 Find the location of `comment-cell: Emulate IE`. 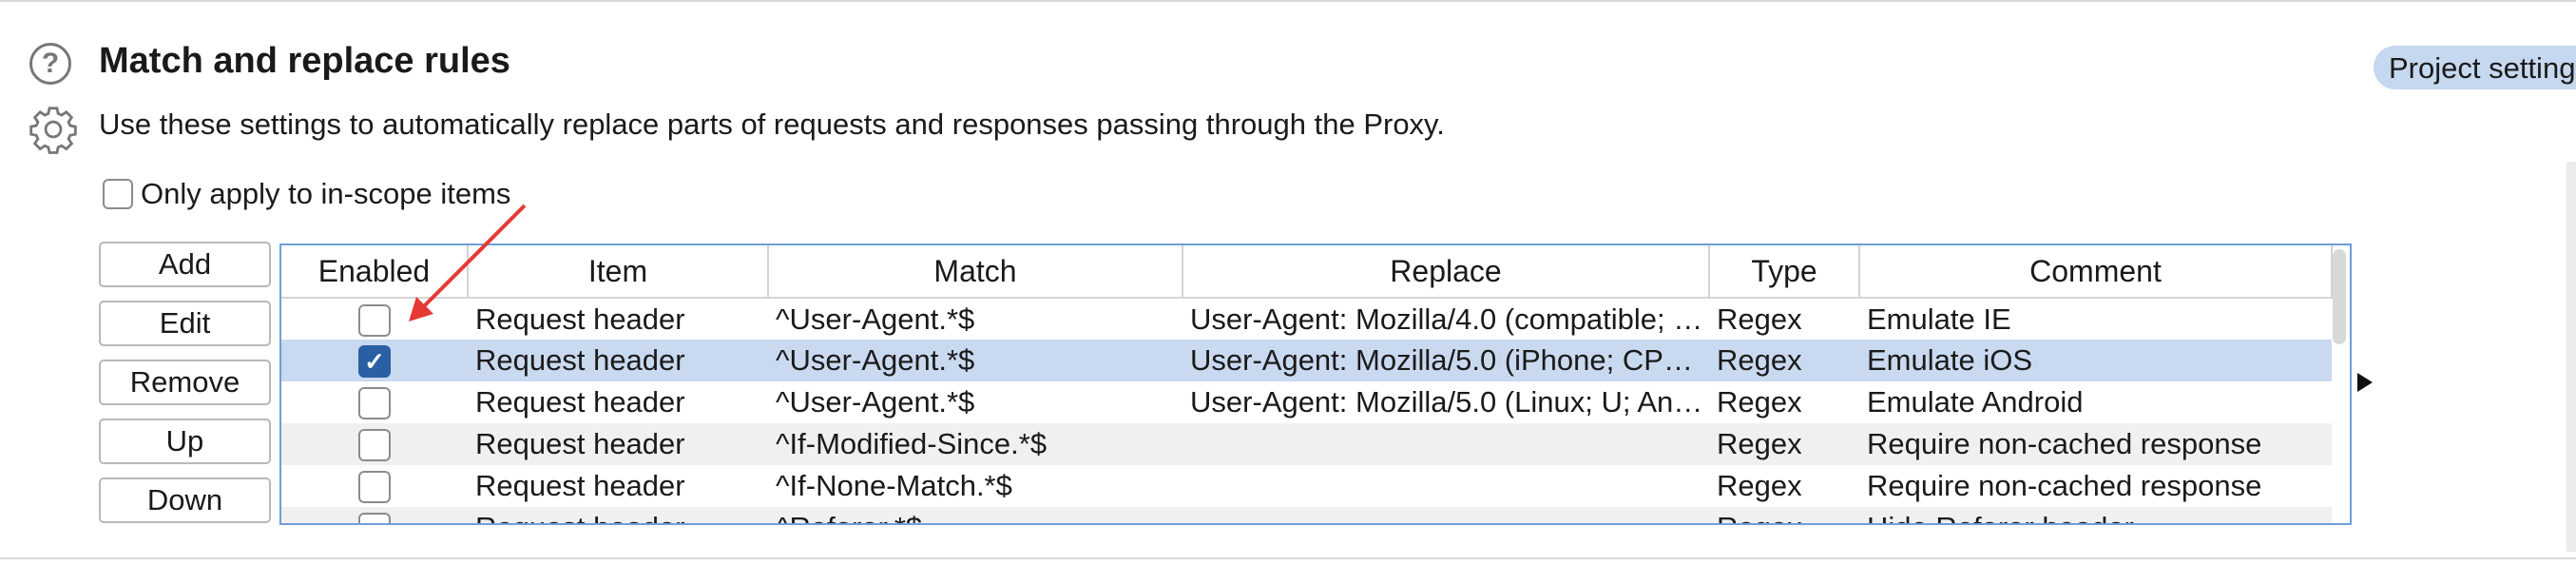

comment-cell: Emulate IE is located at coordinates (1939, 319).